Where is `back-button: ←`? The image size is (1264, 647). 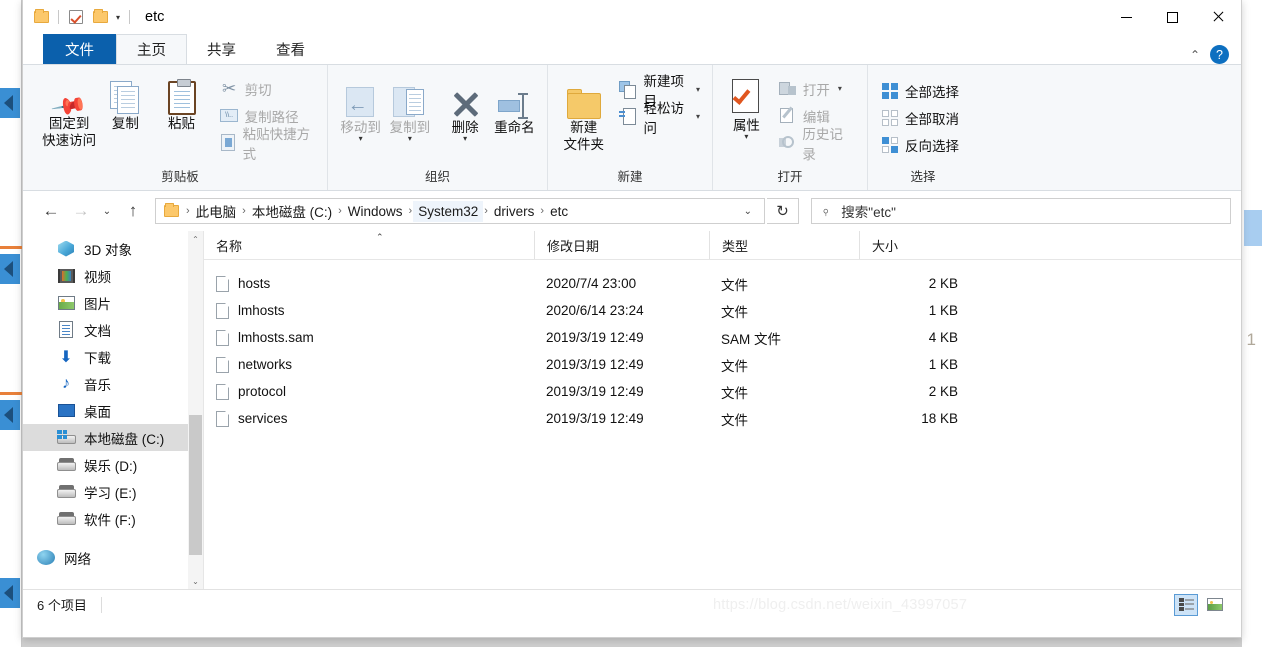 back-button: ← is located at coordinates (51, 211).